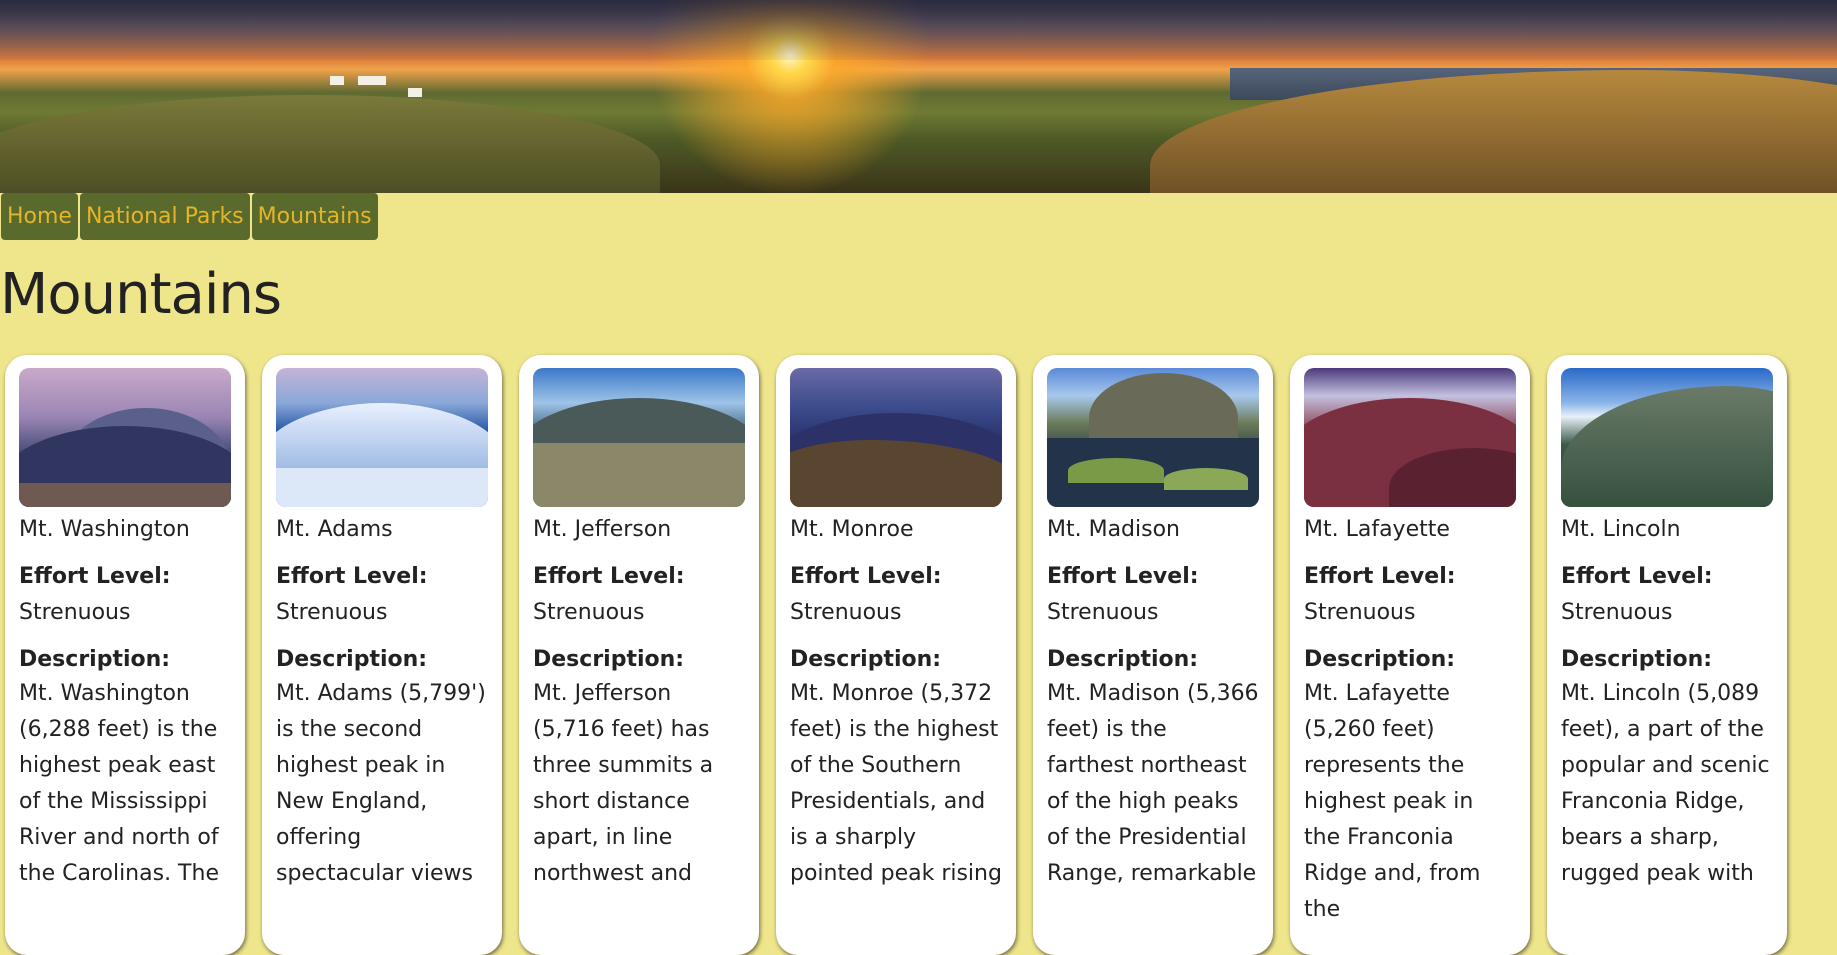 This screenshot has width=1837, height=955. Describe the element at coordinates (602, 529) in the screenshot. I see `mountain-name: Mt. Jefferson` at that location.